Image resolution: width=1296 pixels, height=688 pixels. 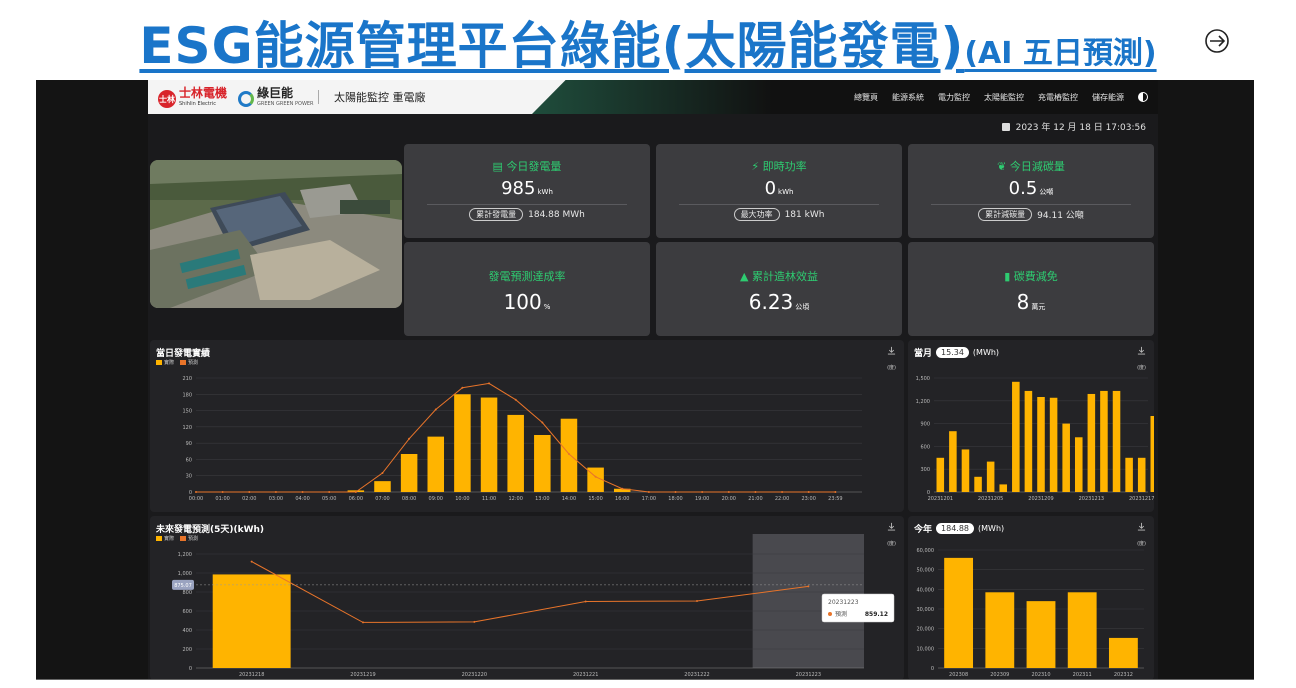 I want to click on slide-title-main: ESG能源管理平台綠能(太陽能發電), so click(x=552, y=46).